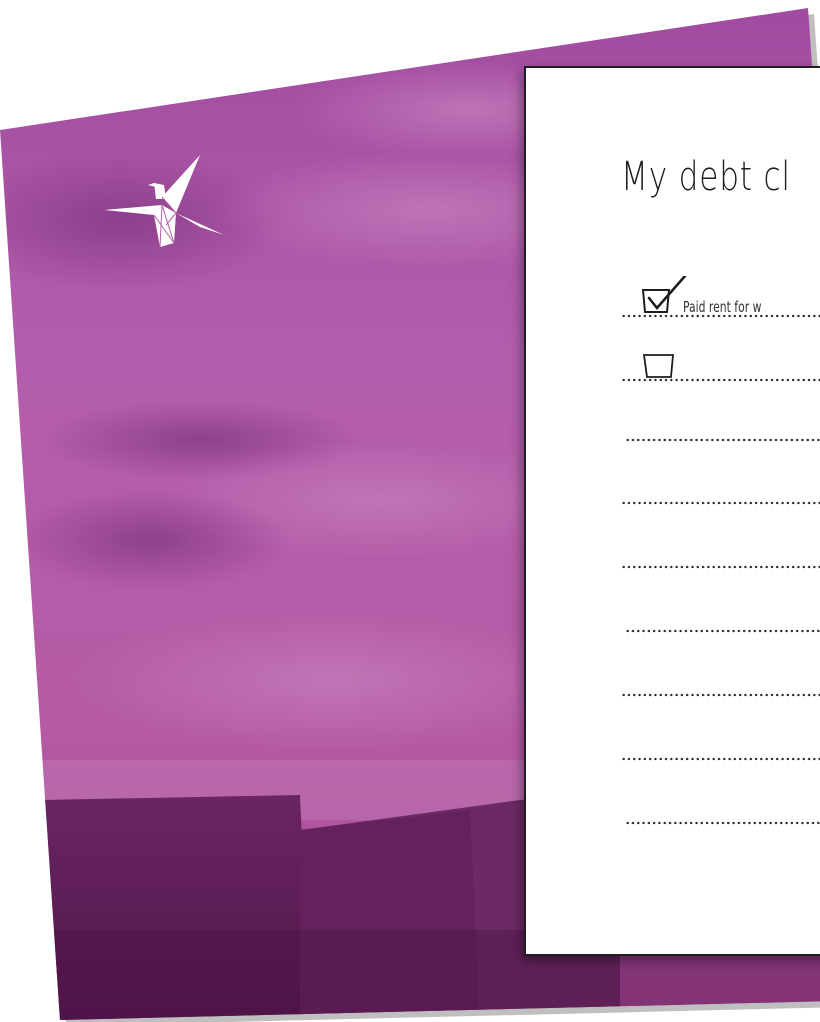 Image resolution: width=820 pixels, height=1022 pixels. What do you see at coordinates (722, 307) in the screenshot?
I see `checklist-item-text: Paid rent for w` at bounding box center [722, 307].